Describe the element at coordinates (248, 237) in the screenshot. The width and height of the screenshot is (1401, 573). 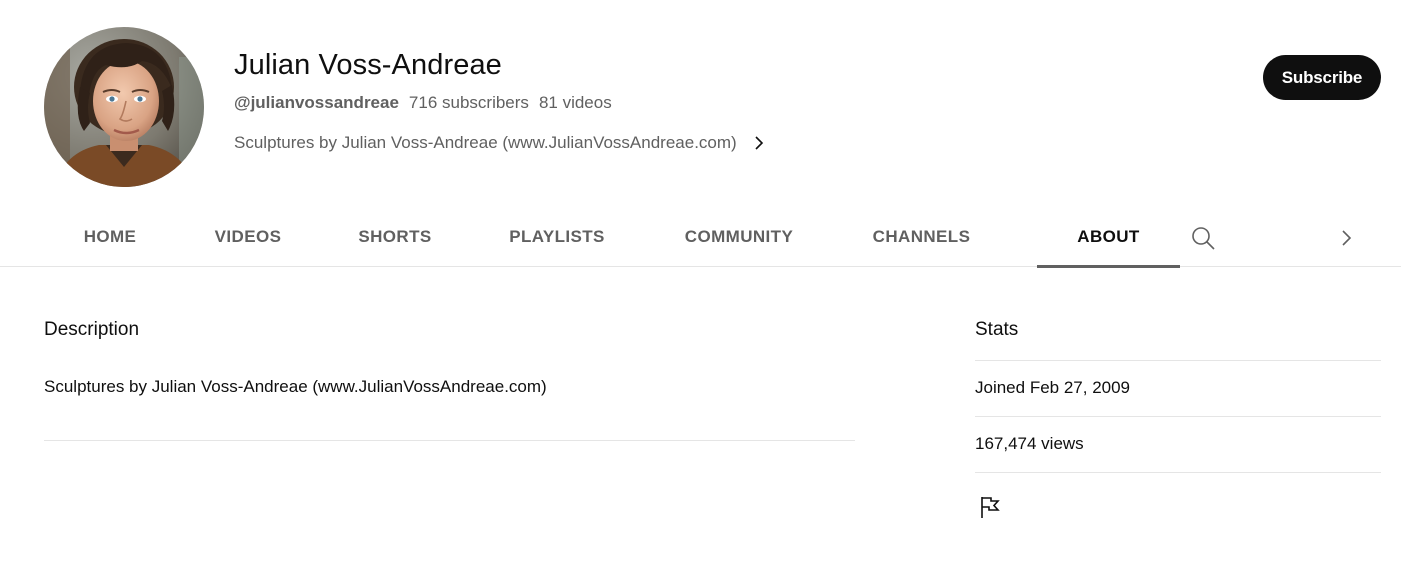
I see `tab-videos: VIDEOS` at that location.